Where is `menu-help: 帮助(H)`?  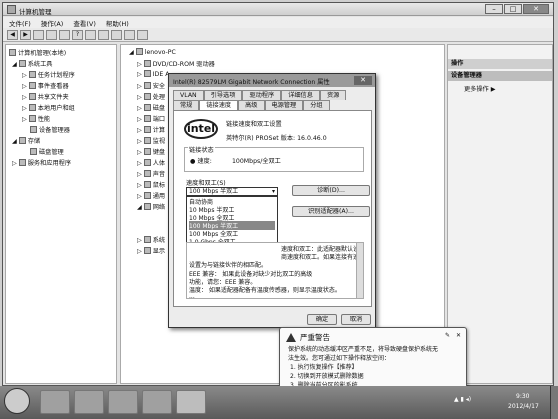 menu-help: 帮助(H) is located at coordinates (117, 23).